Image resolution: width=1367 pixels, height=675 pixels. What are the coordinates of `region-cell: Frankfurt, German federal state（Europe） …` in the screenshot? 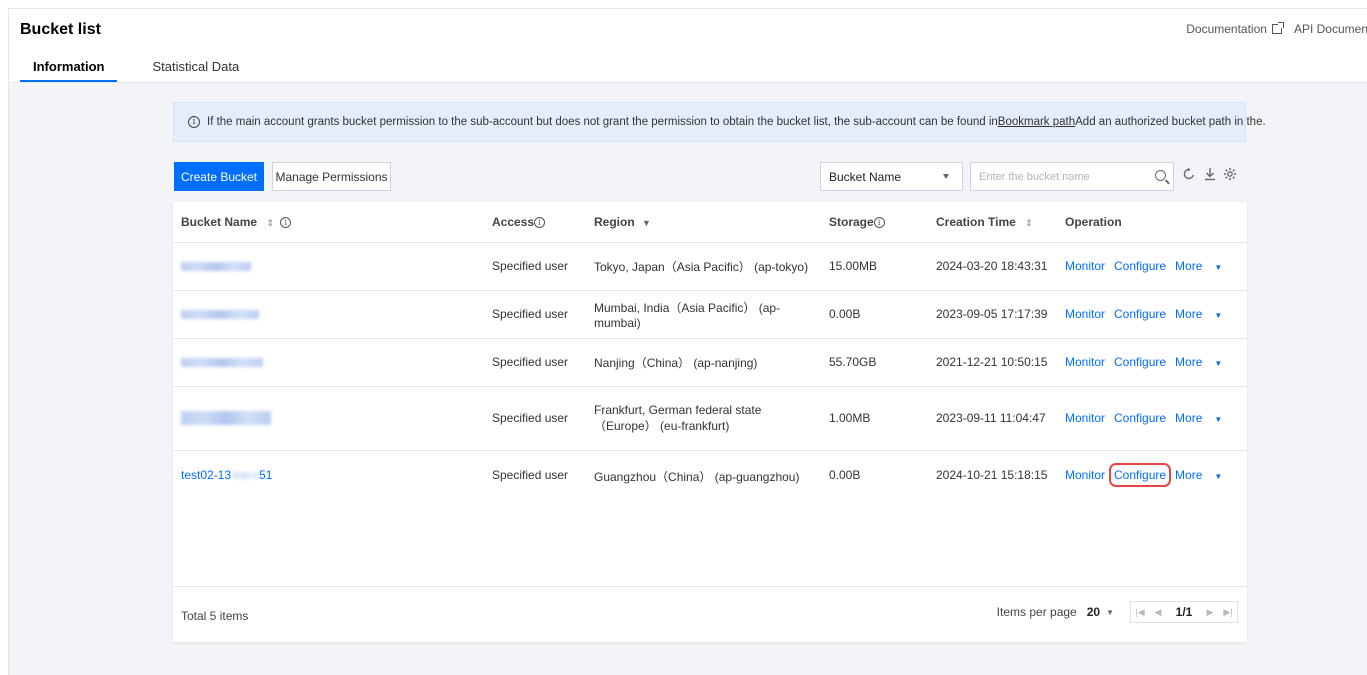 It's located at (703, 418).